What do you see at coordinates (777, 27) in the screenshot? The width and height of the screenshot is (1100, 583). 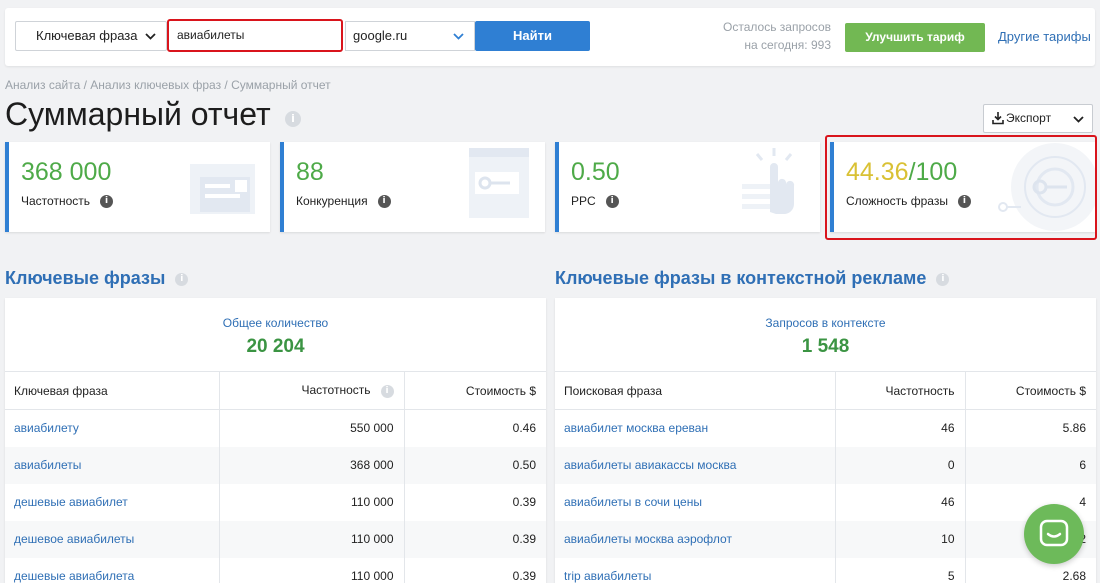 I see `quota-line-1: Осталось запросов` at bounding box center [777, 27].